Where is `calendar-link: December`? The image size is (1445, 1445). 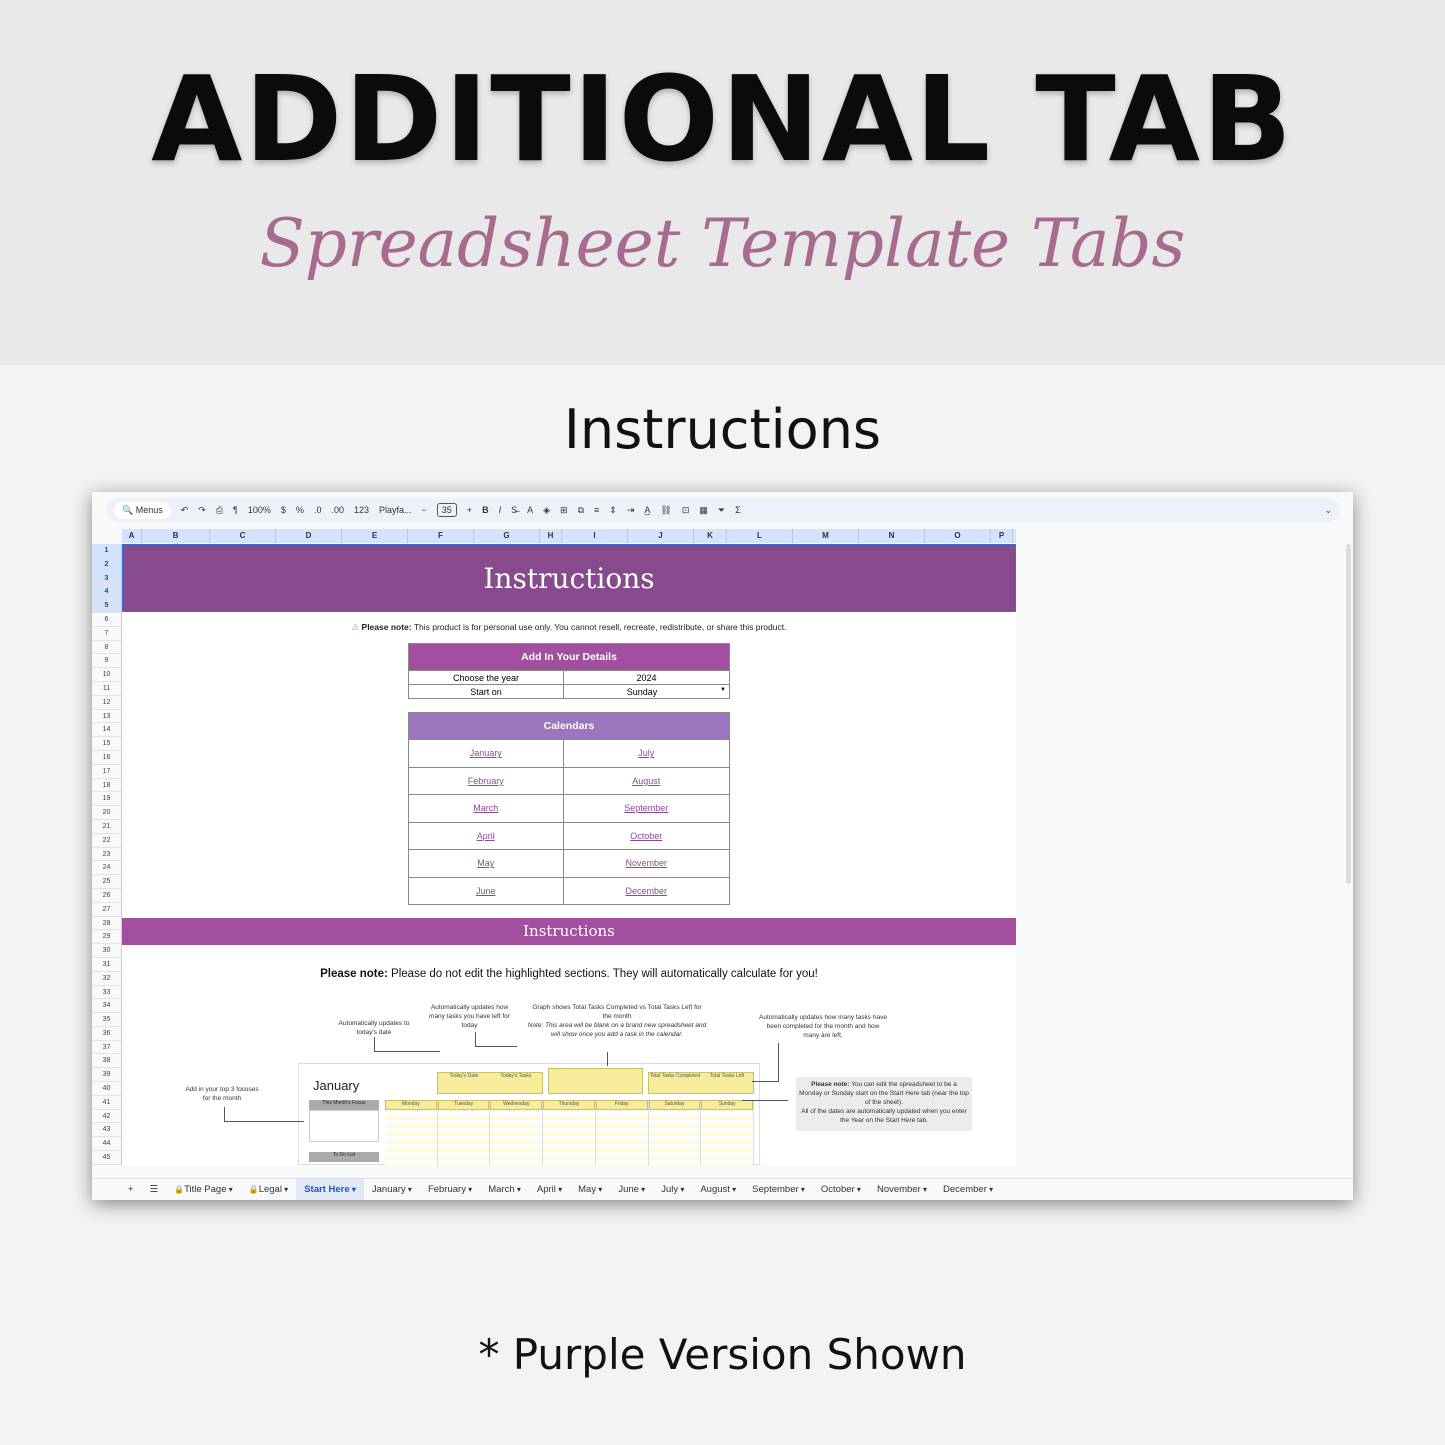
calendar-link: December is located at coordinates (646, 890).